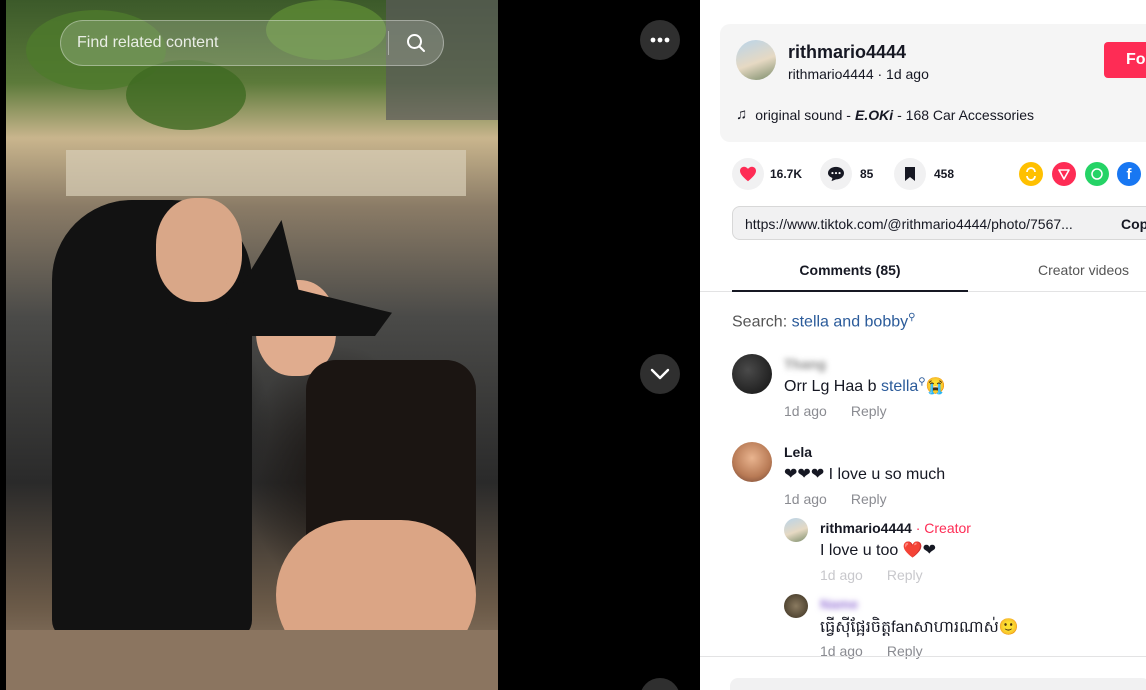 The width and height of the screenshot is (1146, 690). What do you see at coordinates (660, 684) in the screenshot?
I see `scroll-button` at bounding box center [660, 684].